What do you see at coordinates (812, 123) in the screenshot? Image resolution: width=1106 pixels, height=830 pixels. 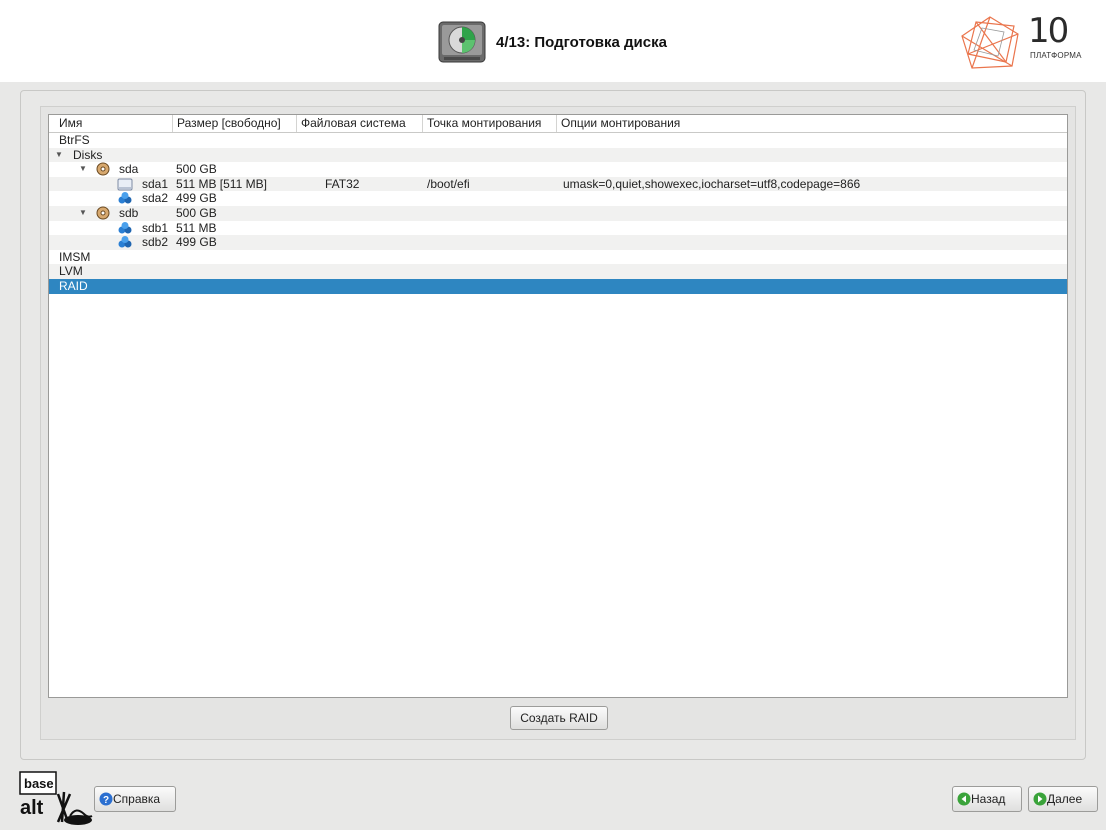 I see `column-header-options: Опции монтирования` at bounding box center [812, 123].